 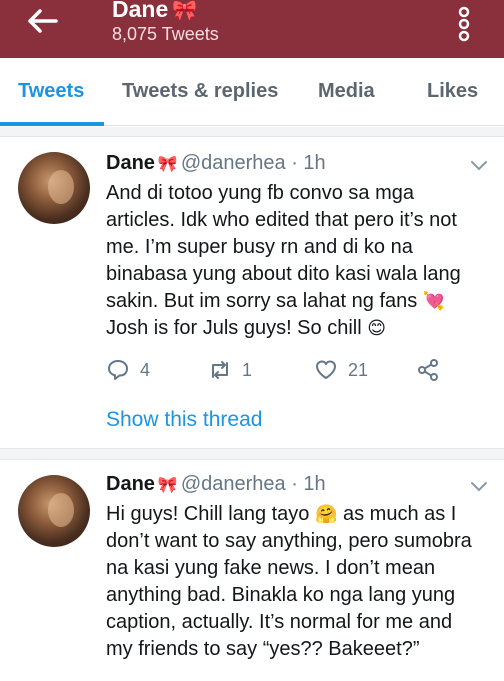 I want to click on tweet-line: Josh is for Juls guys! So chill 😊, so click(x=302, y=328).